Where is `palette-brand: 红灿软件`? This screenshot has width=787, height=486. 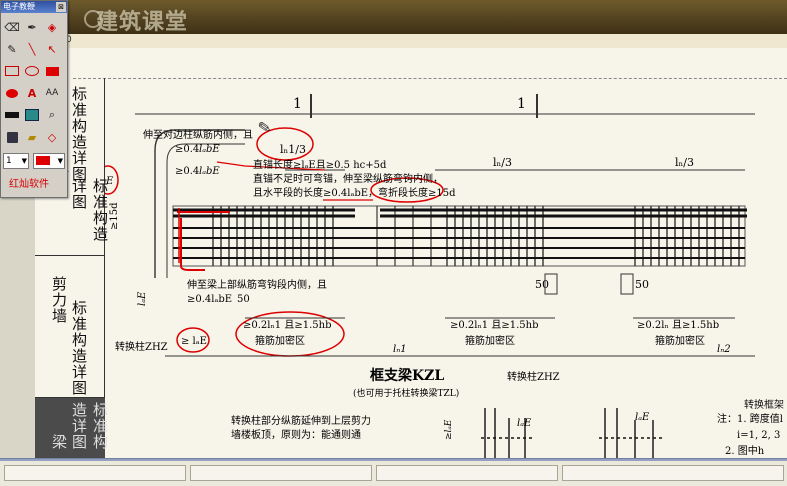 palette-brand: 红灿软件 is located at coordinates (29, 184).